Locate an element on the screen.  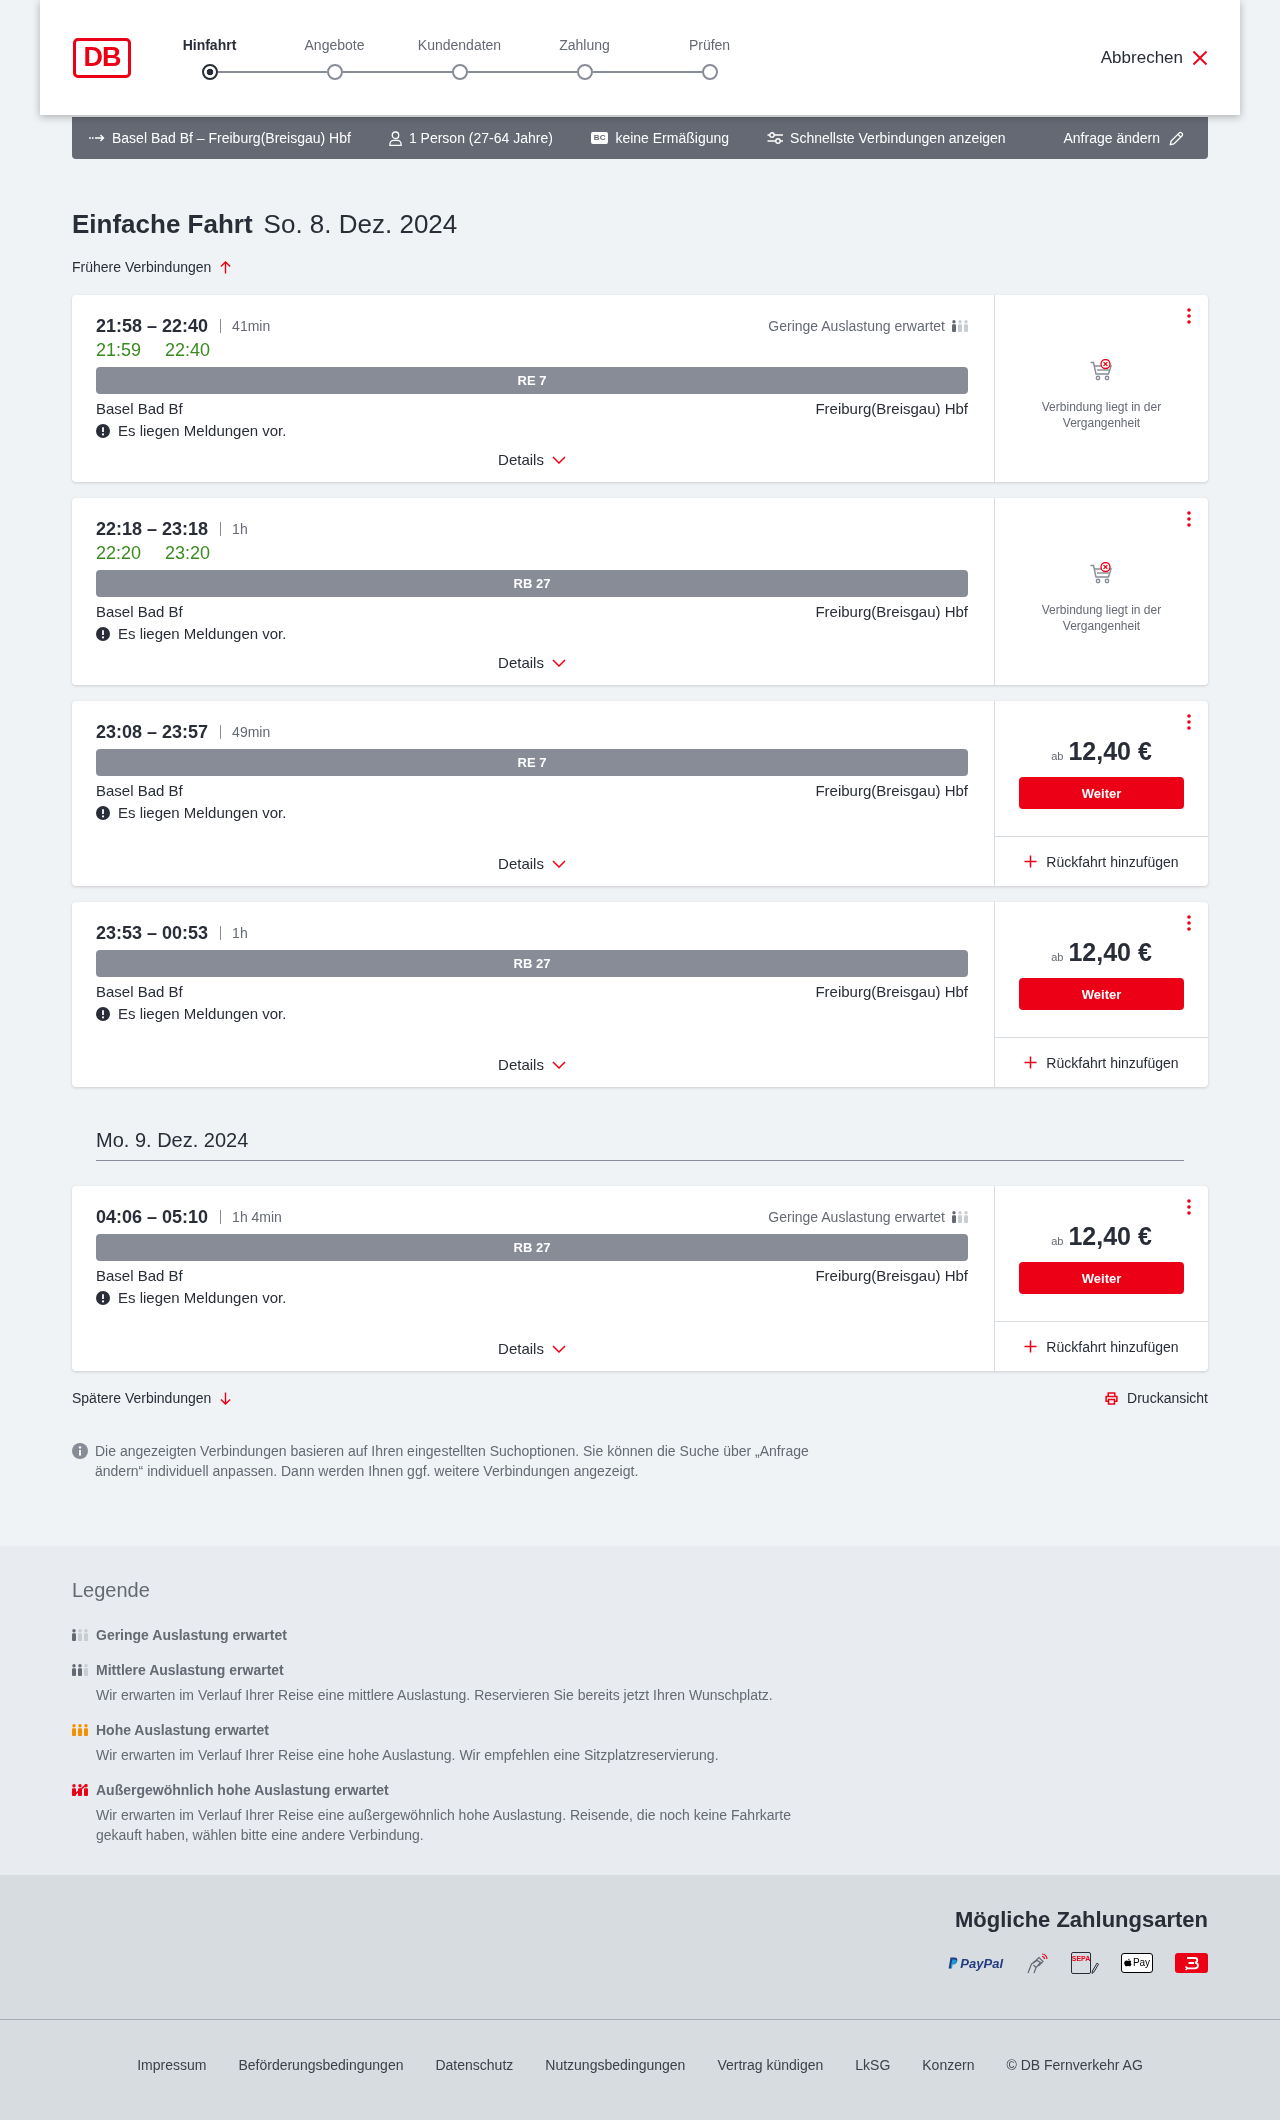
pen-icon is located at coordinates (1095, 1968).